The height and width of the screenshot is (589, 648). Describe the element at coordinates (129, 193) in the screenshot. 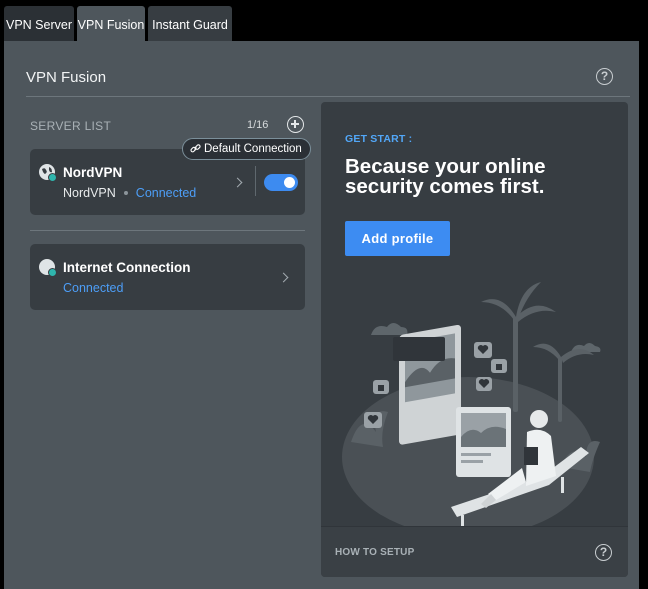

I see `server-subtitle: NordVPN Connected` at that location.